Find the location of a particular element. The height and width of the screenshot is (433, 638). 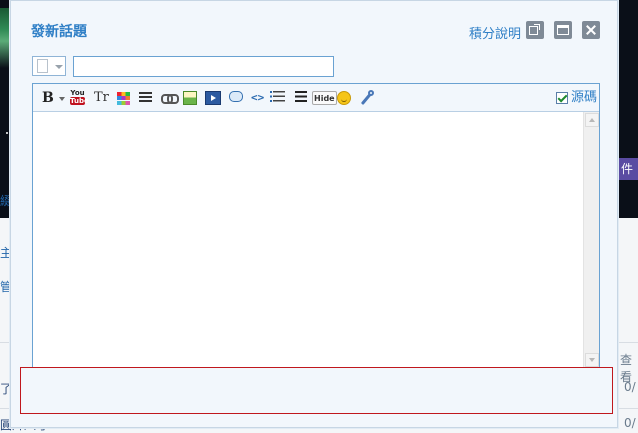

align-icon is located at coordinates (145, 98).